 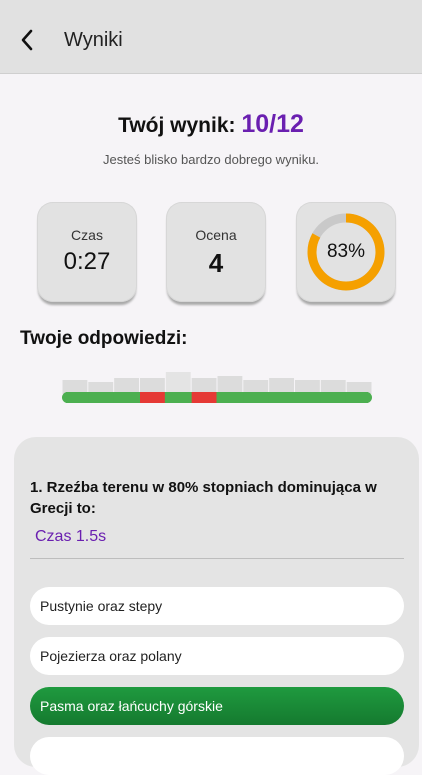 I want to click on answer-option: Pojezierza oraz polany, so click(x=217, y=656).